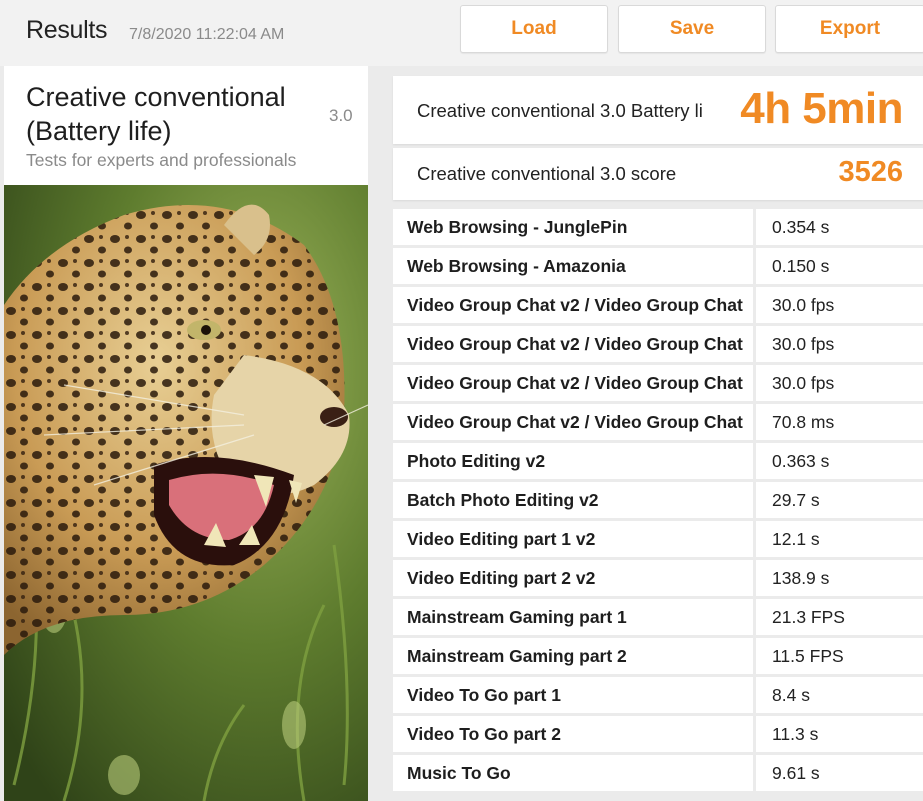 The width and height of the screenshot is (923, 801). What do you see at coordinates (839, 461) in the screenshot?
I see `result-value: 0.363 s` at bounding box center [839, 461].